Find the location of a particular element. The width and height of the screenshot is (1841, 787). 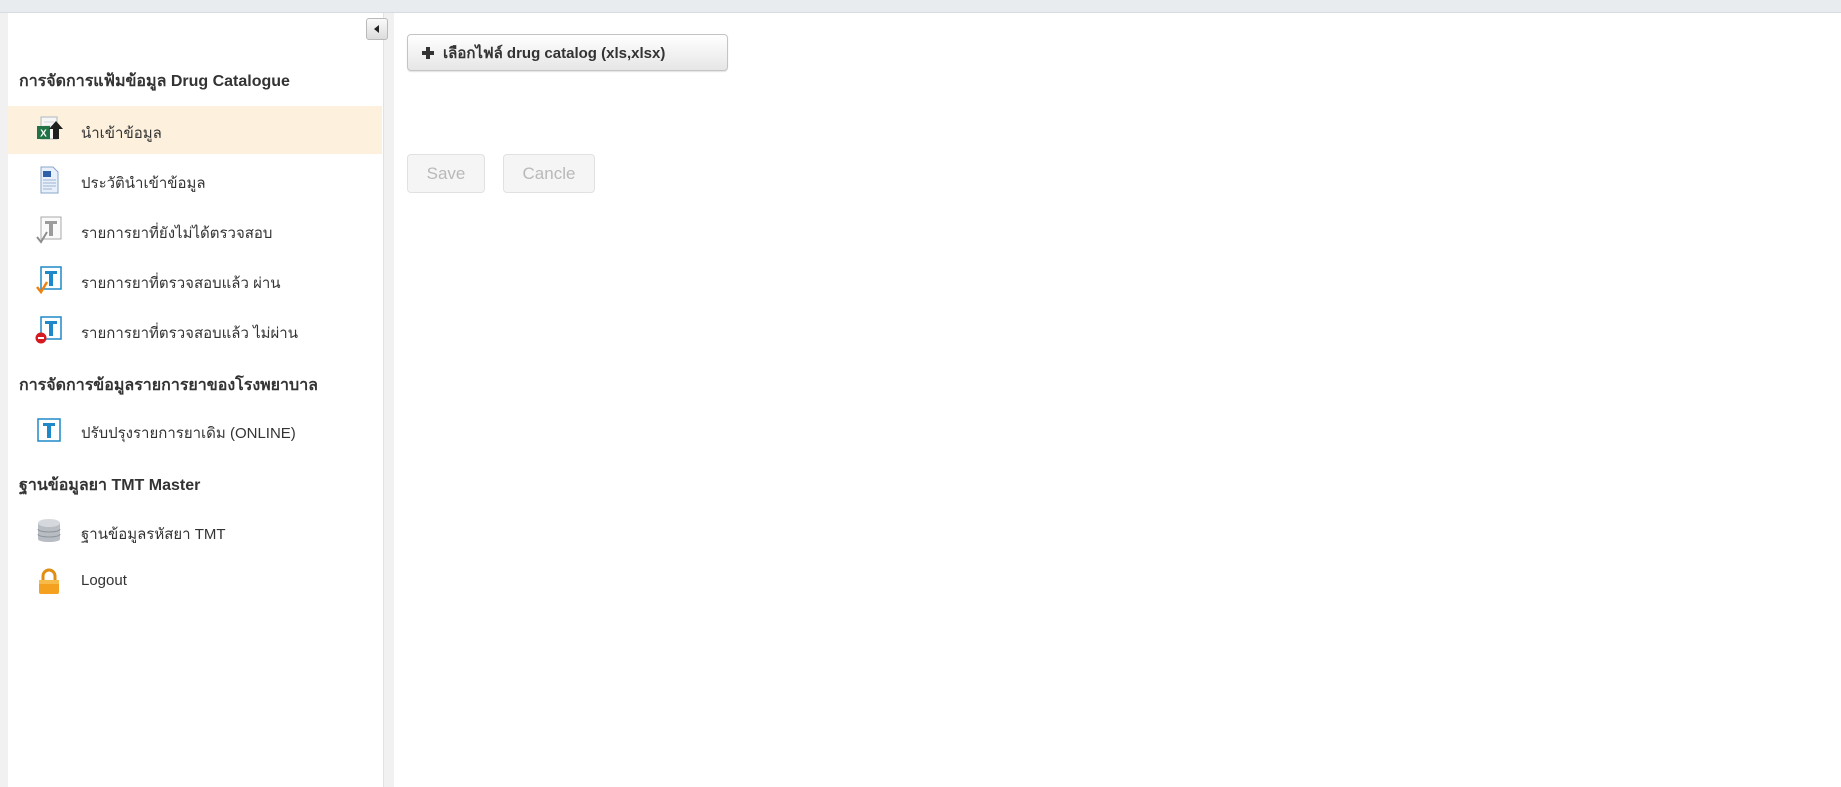

section-title-drug-catalogue: การจัดการแฟ้มข้อมูล Drug Catalogue is located at coordinates (154, 81).